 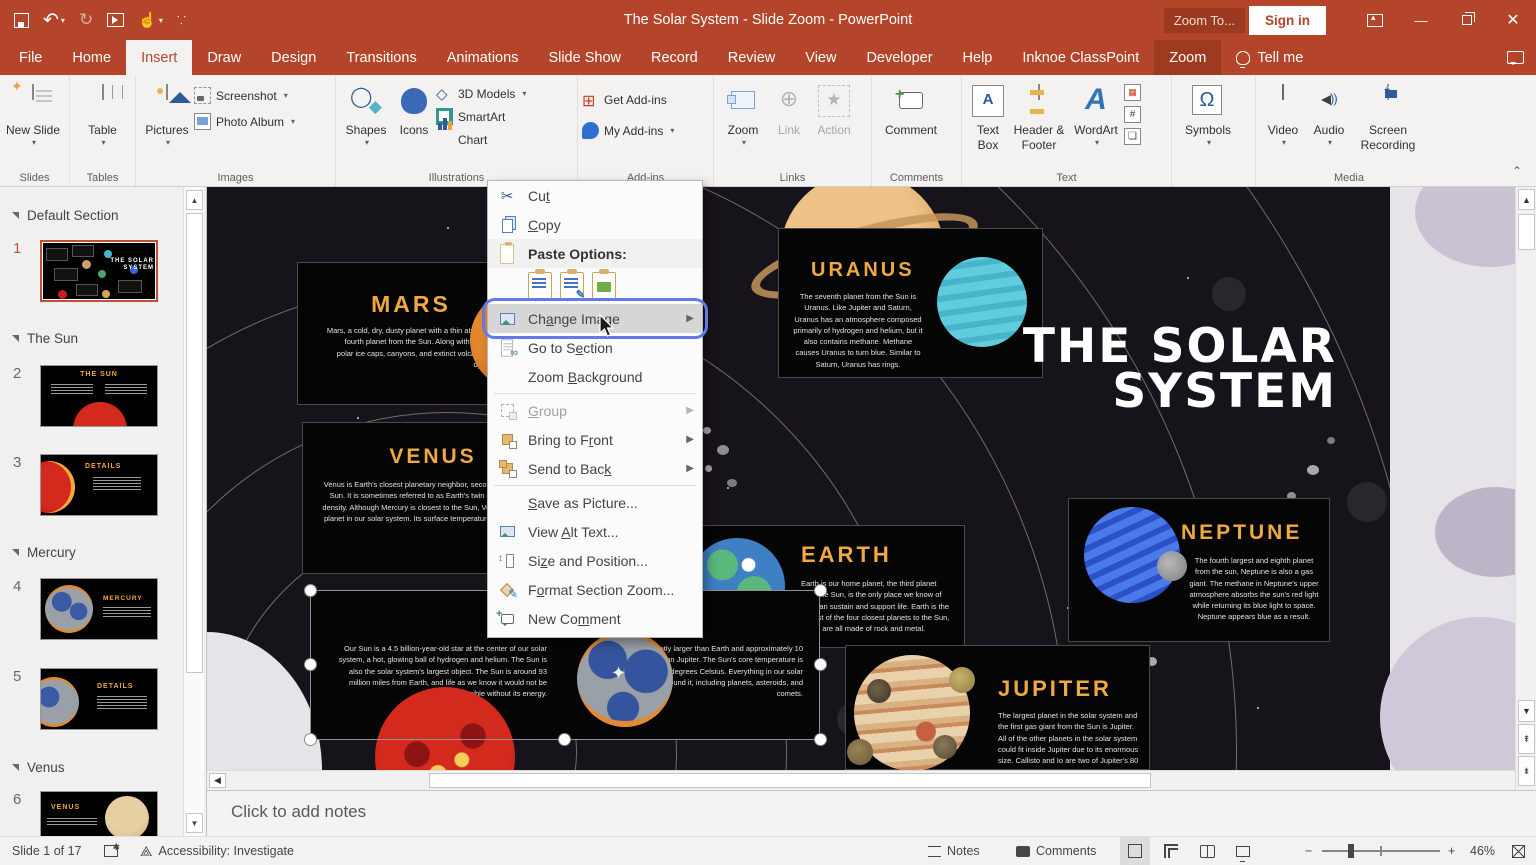 I want to click on comment-button: + Comment, so click(x=911, y=123).